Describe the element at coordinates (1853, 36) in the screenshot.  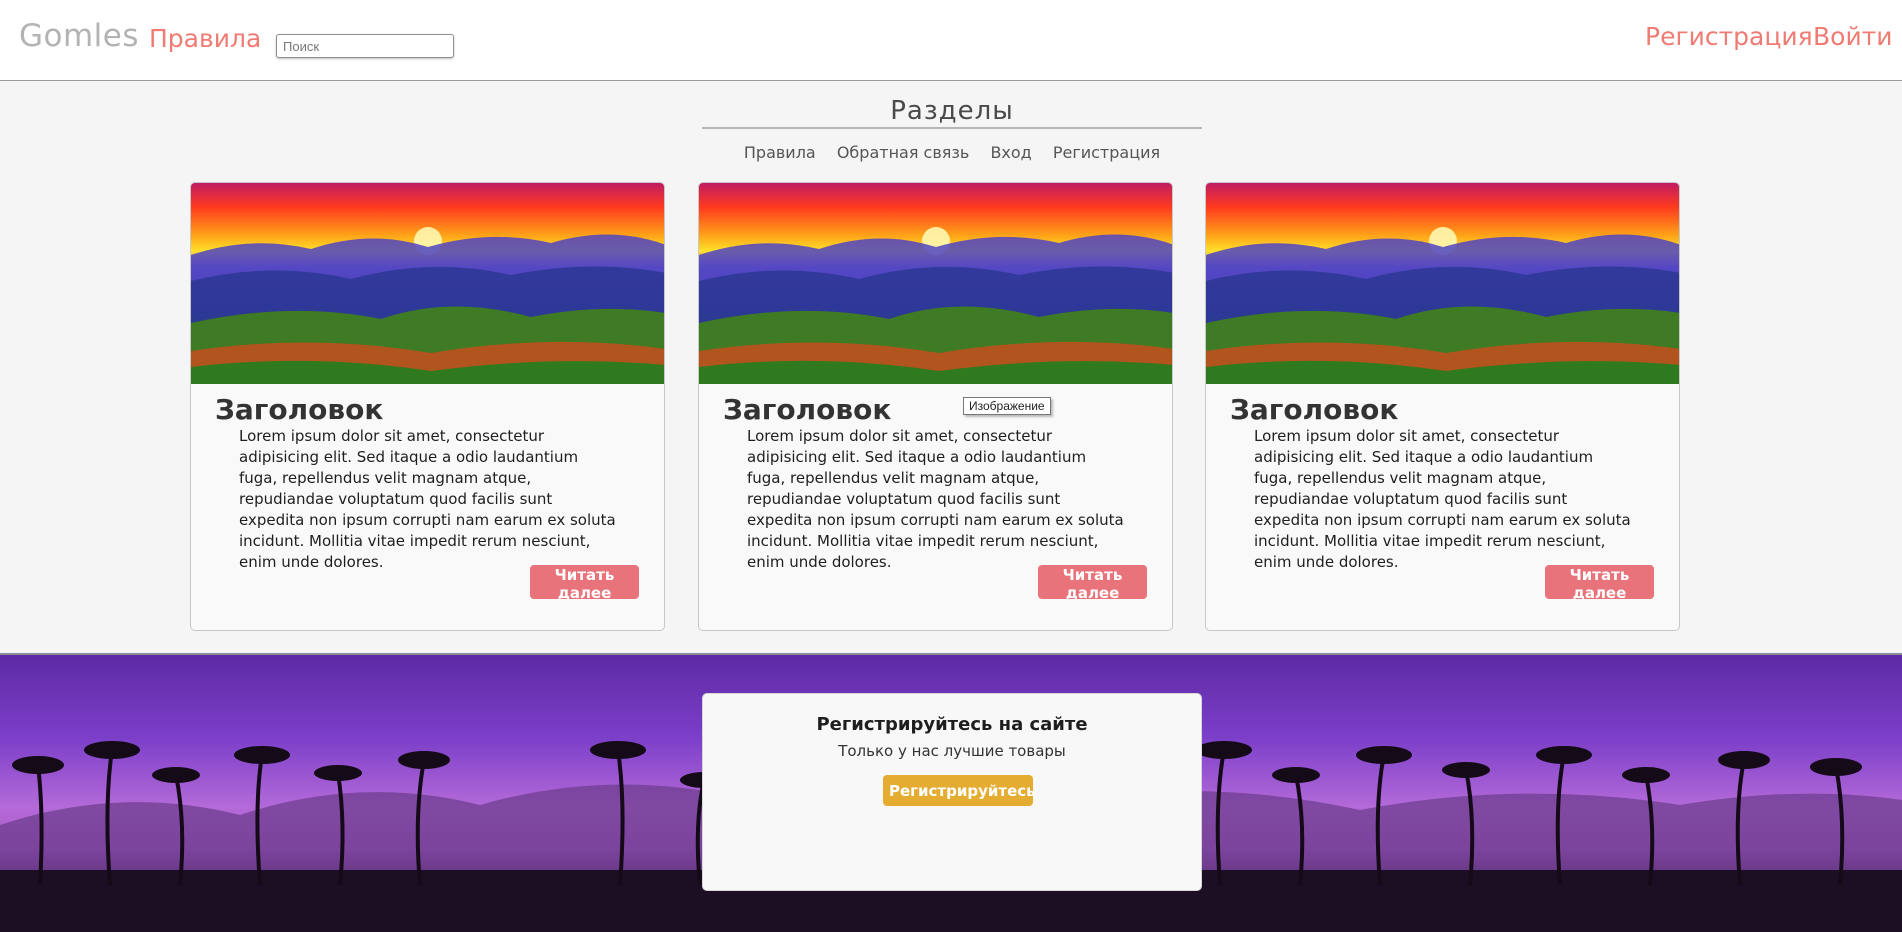
I see `nav-link-login: Войти` at that location.